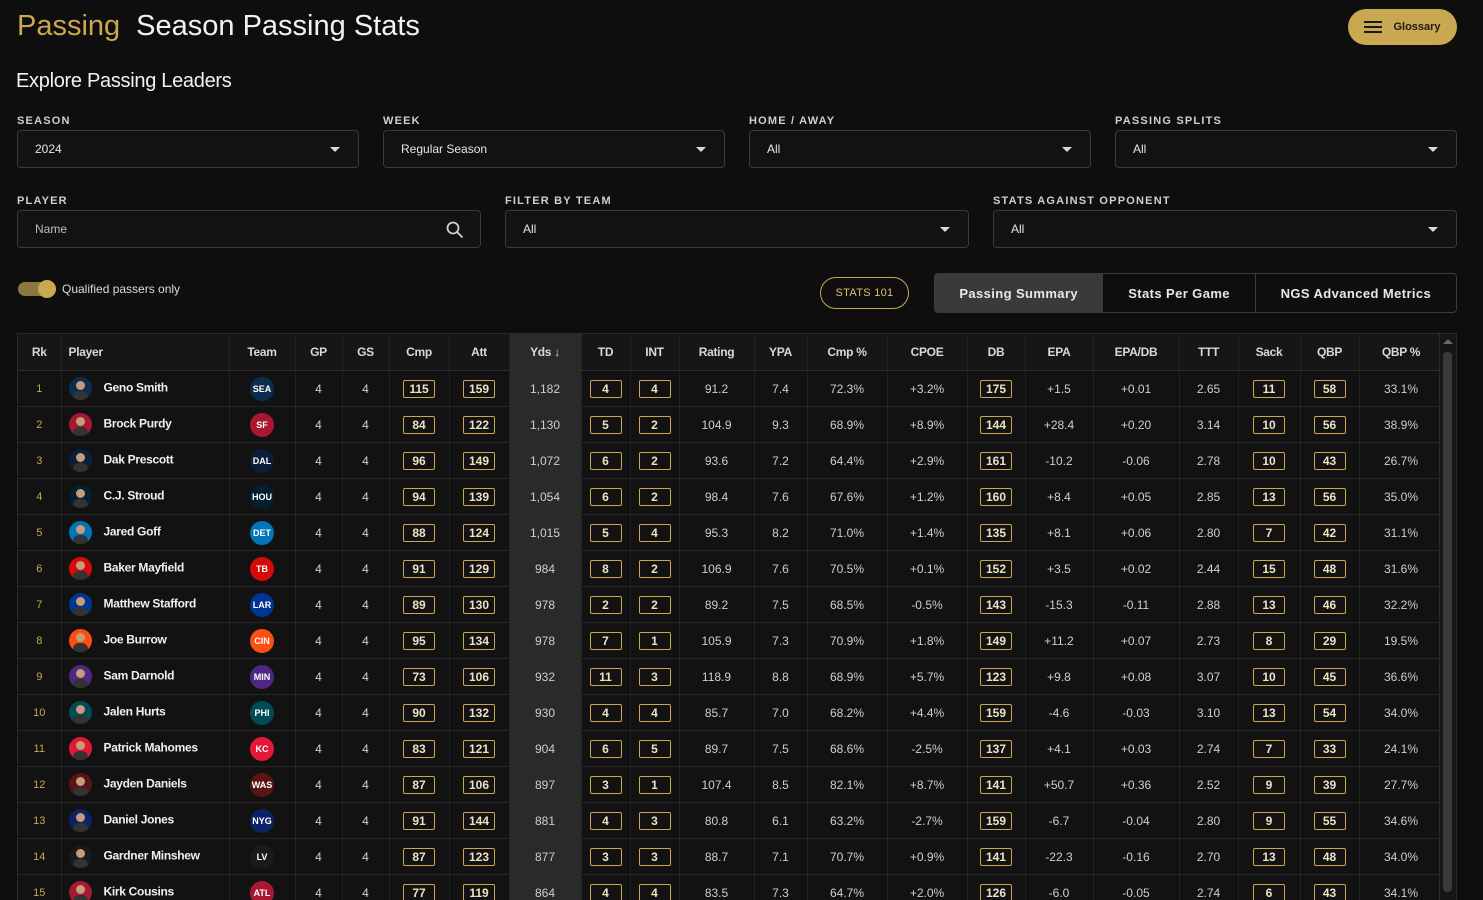 The height and width of the screenshot is (900, 1483). Describe the element at coordinates (419, 352) in the screenshot. I see `column-header-cmp: Cmp` at that location.